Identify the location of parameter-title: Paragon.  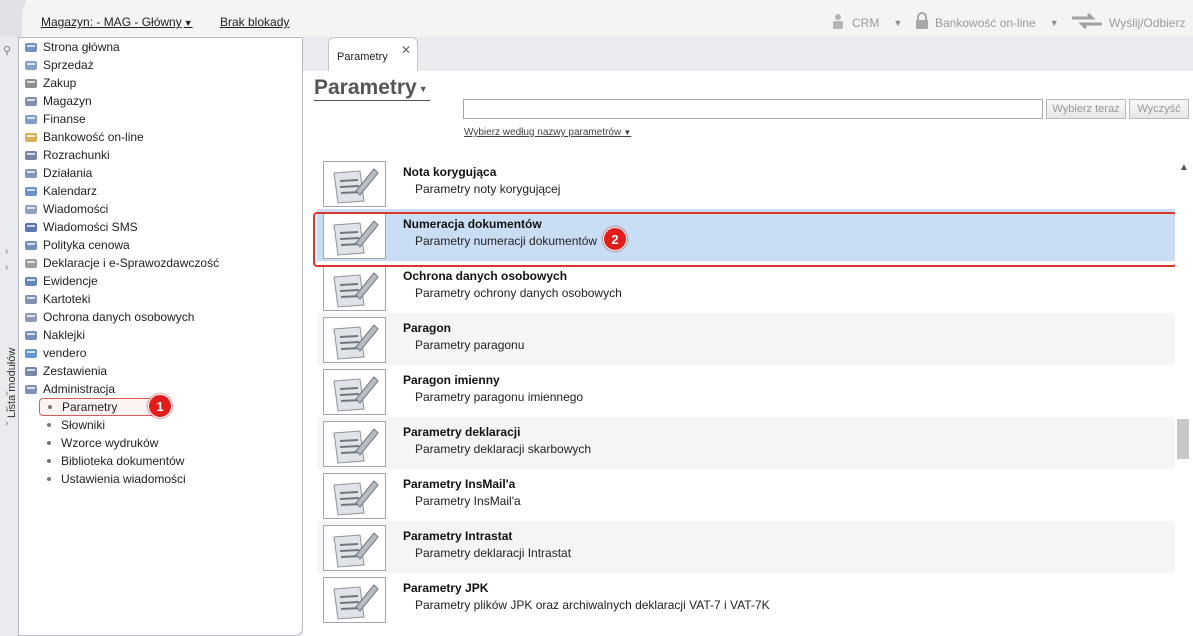
(427, 328).